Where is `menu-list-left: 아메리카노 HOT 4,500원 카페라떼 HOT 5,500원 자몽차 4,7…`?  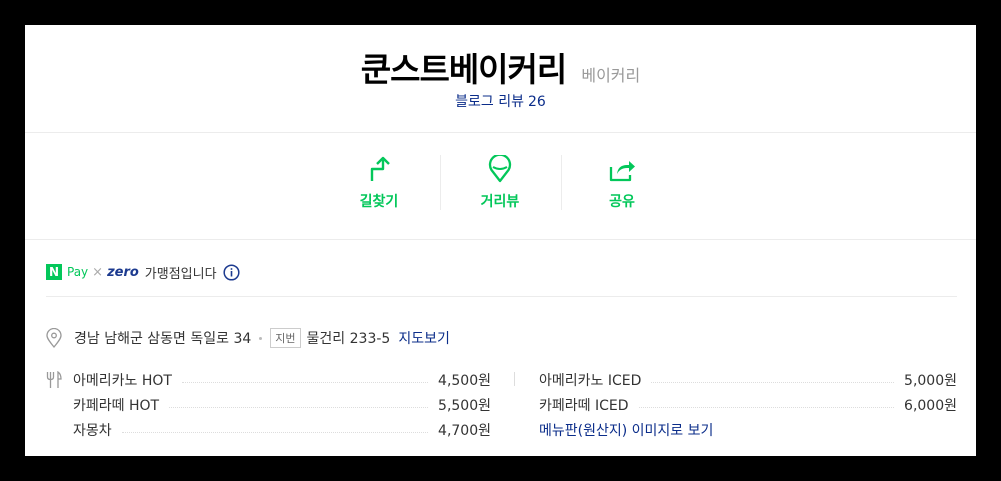 menu-list-left: 아메리카노 HOT 4,500원 카페라떼 HOT 5,500원 자몽차 4,7… is located at coordinates (282, 404).